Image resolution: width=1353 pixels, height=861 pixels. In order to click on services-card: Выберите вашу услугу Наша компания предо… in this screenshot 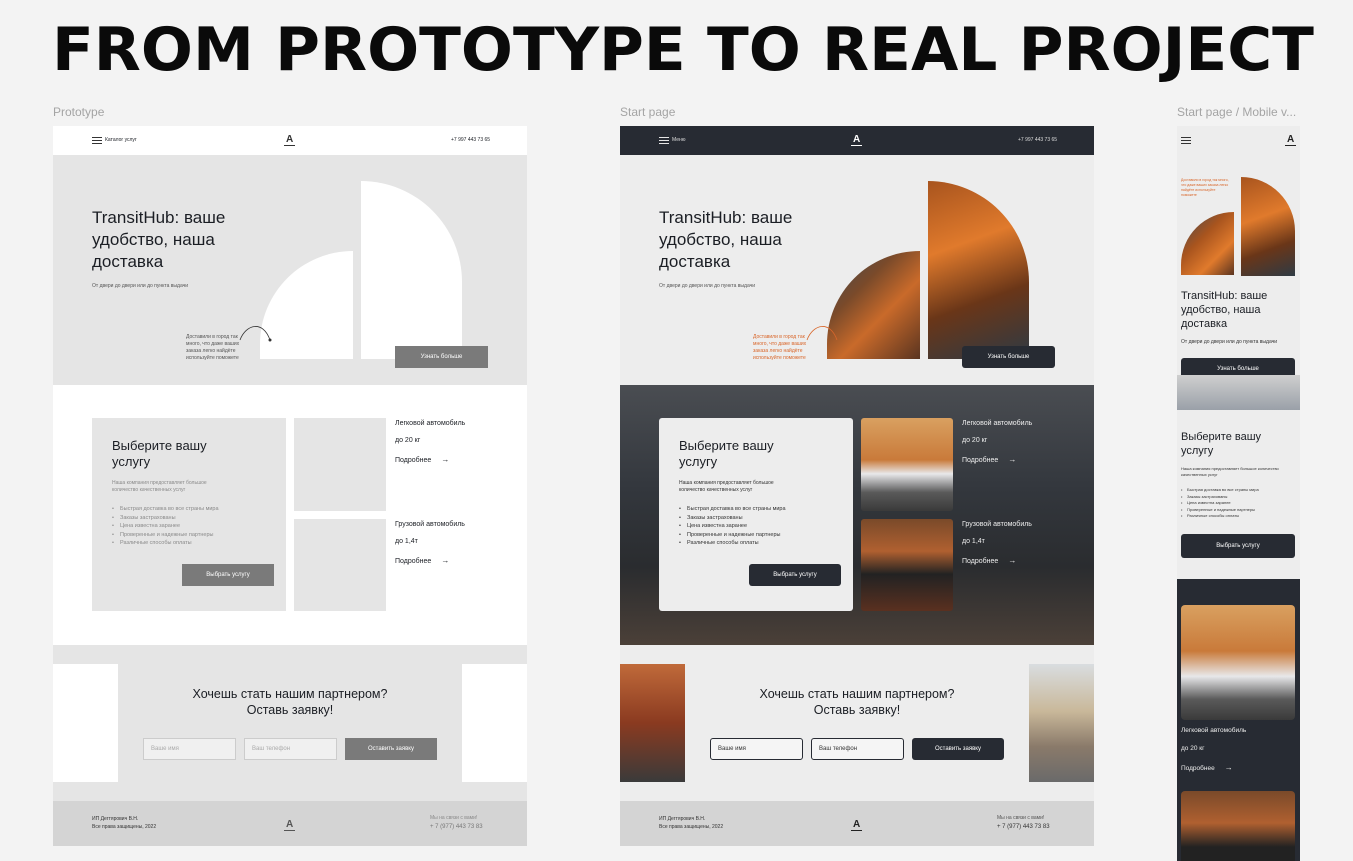, I will do `click(756, 514)`.